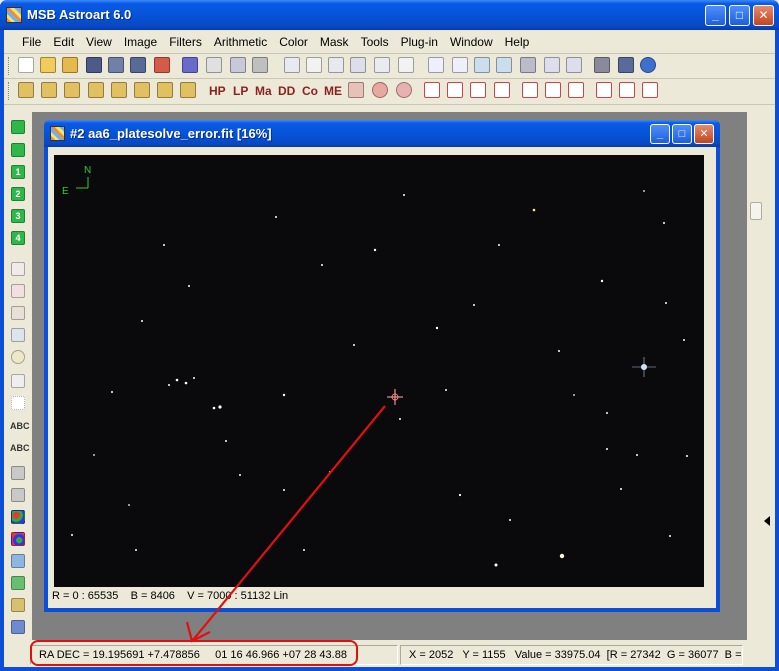 This screenshot has width=779, height=671. I want to click on menu-file: File, so click(31, 42).